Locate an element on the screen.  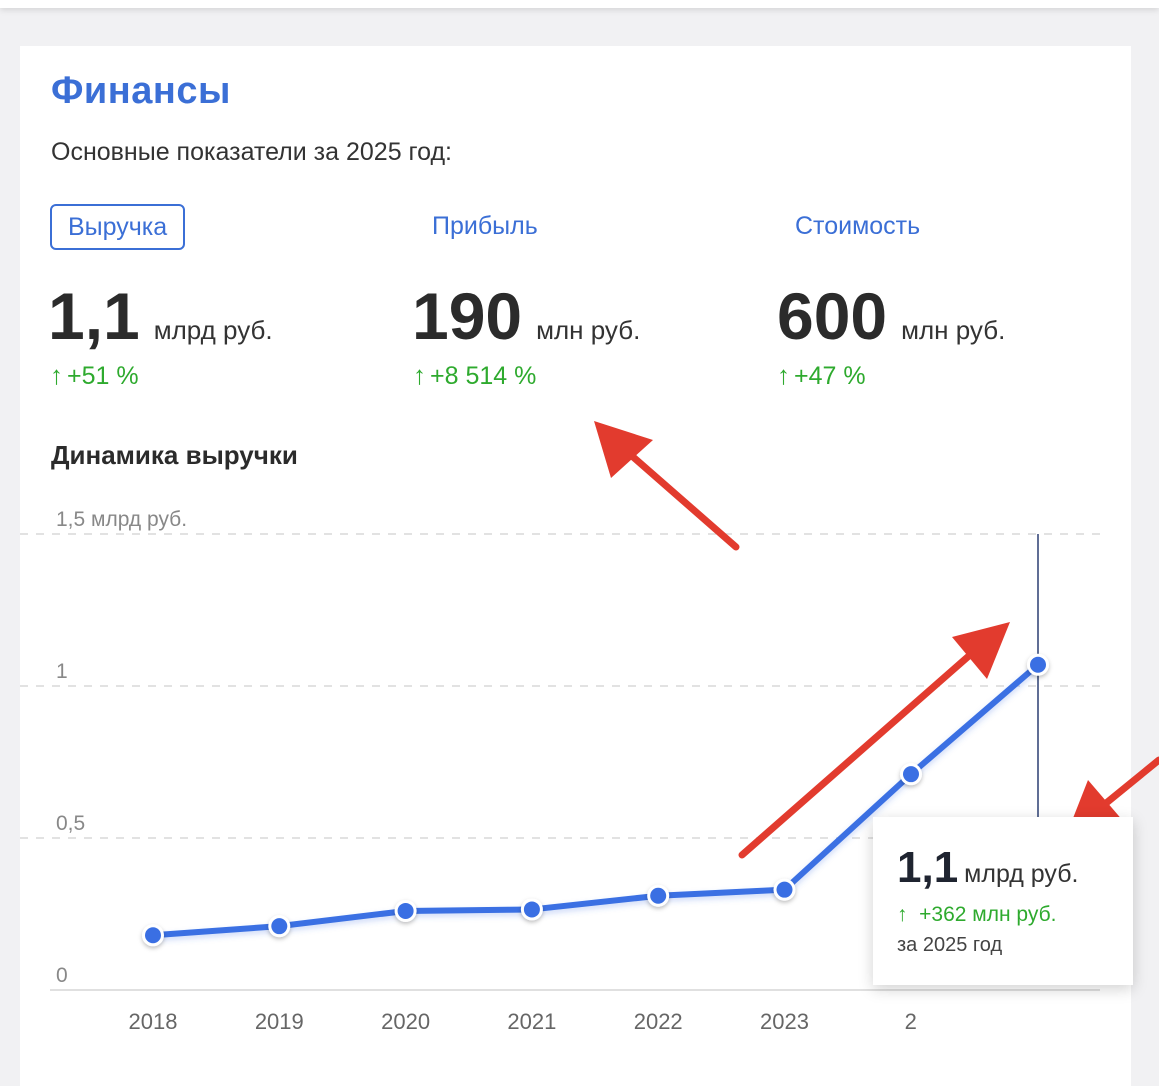
x-tick-label: 2019 is located at coordinates (279, 1021).